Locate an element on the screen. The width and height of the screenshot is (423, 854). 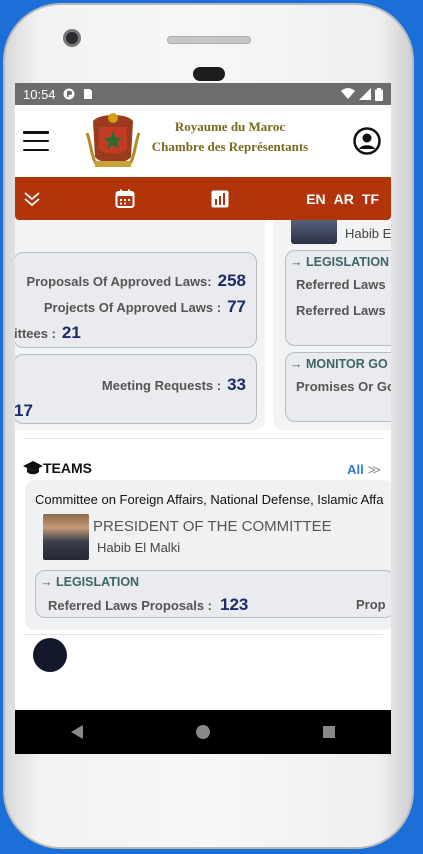
committee-referred-value: 123 is located at coordinates (234, 604).